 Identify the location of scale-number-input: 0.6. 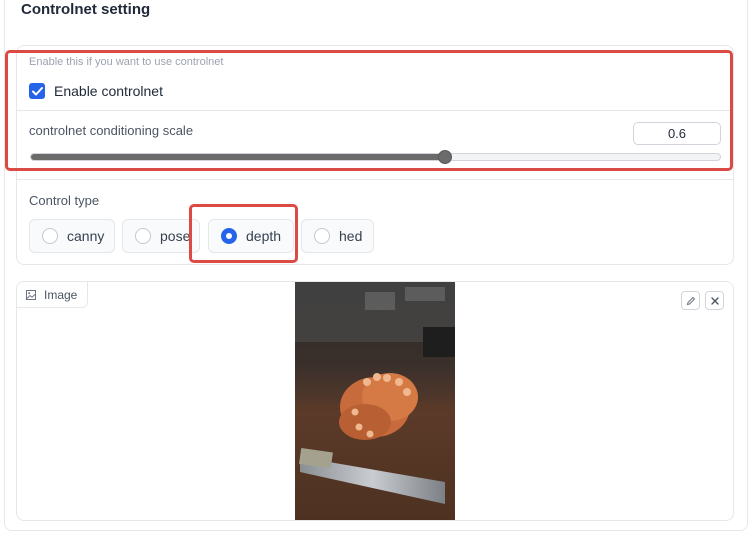
(677, 133).